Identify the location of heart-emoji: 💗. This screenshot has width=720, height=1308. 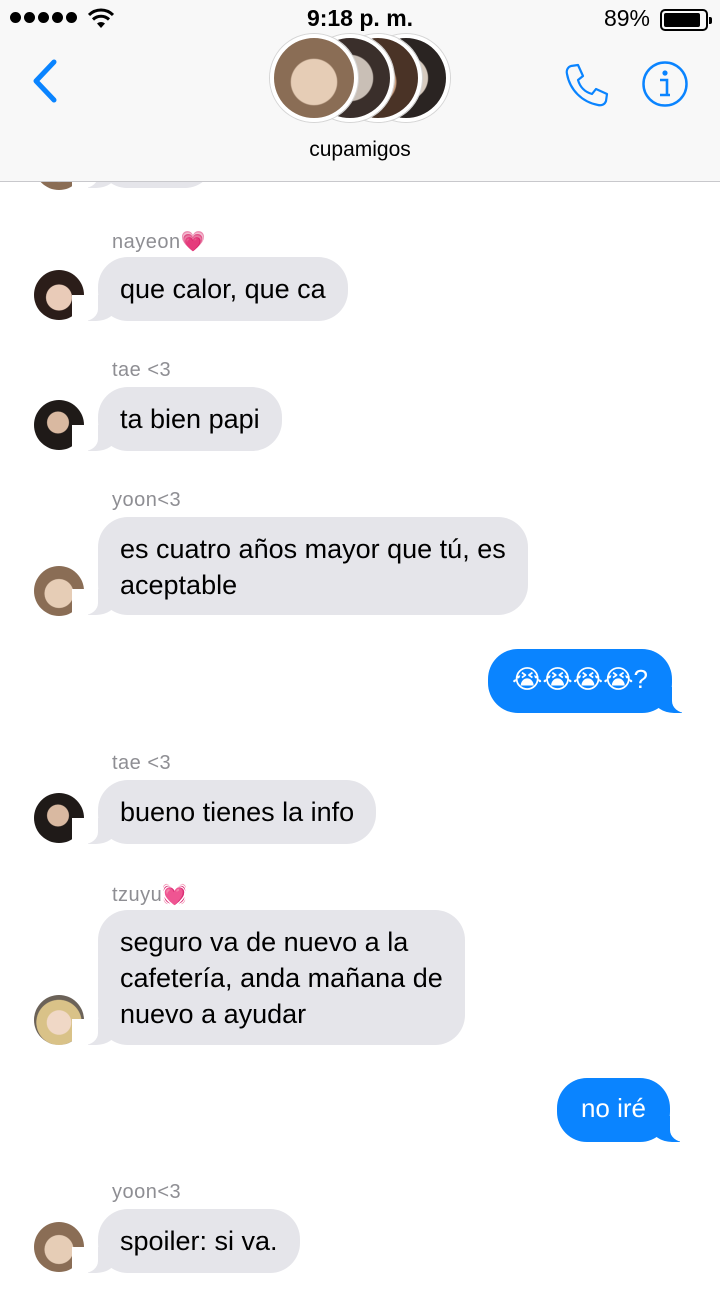
(193, 242).